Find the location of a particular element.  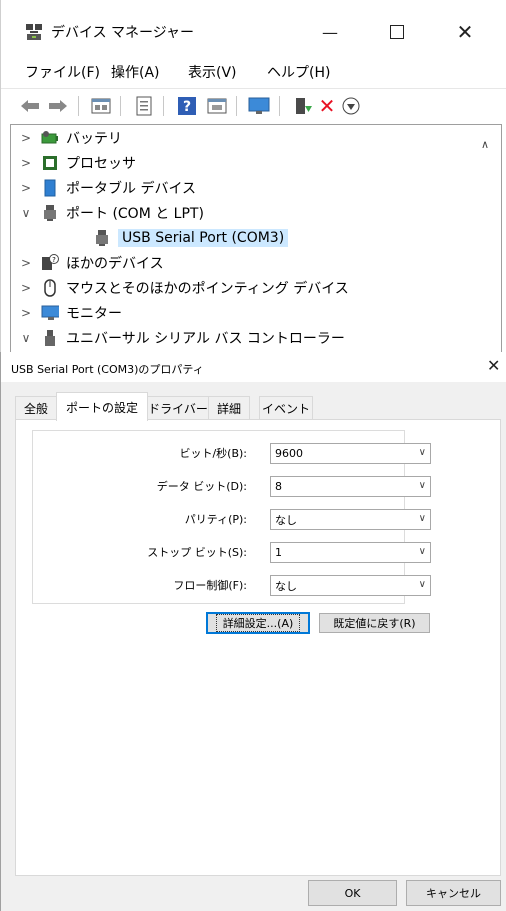

close-button: ✕ is located at coordinates (465, 32).